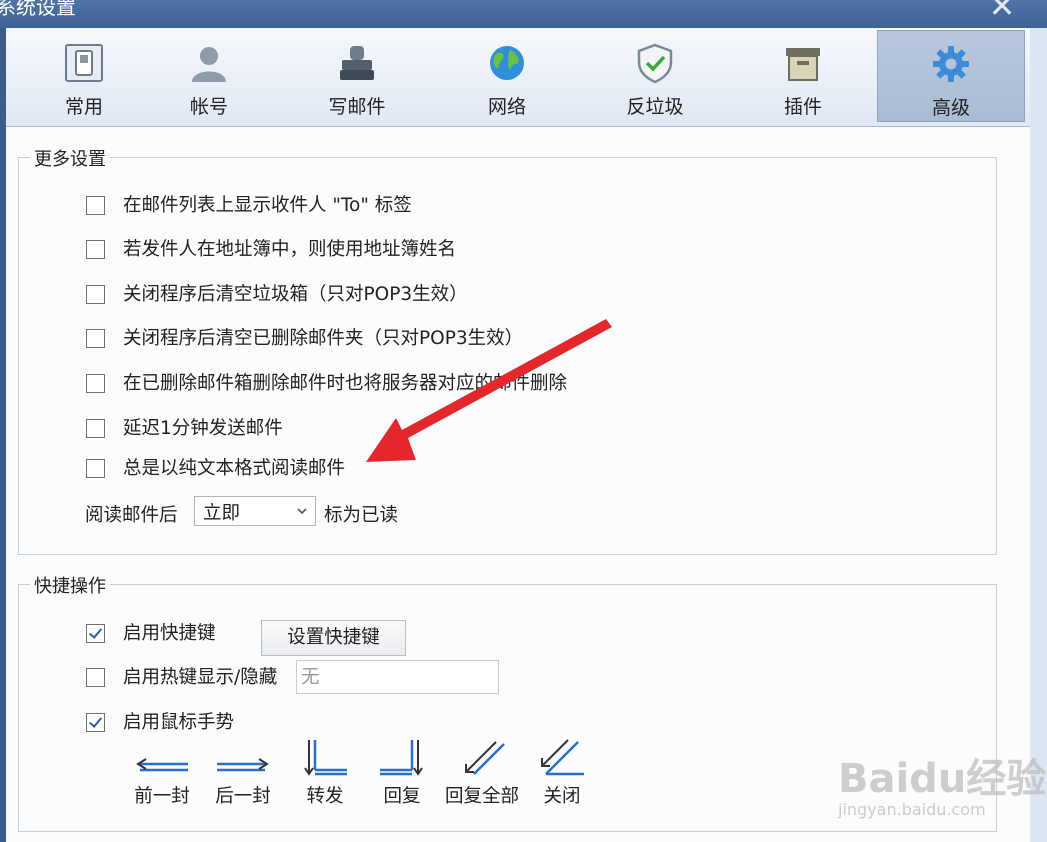 This screenshot has height=842, width=1047. I want to click on gesture-previous: 前一封, so click(162, 772).